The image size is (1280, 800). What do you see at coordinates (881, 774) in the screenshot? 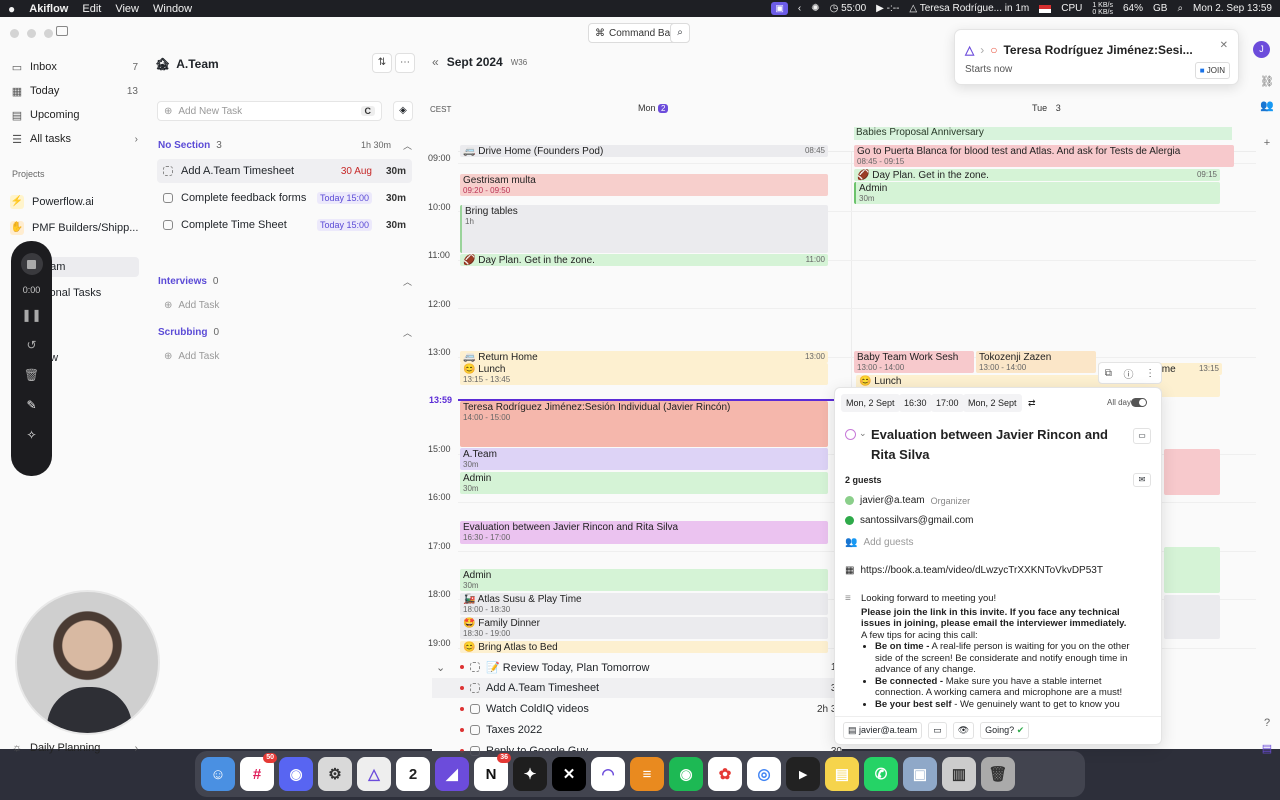
I see `whatsapp-icon: ✆` at bounding box center [881, 774].